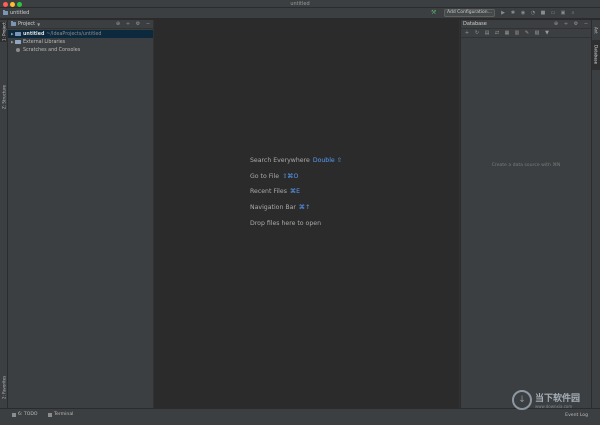  Describe the element at coordinates (5, 12) in the screenshot. I see `project-folder-icon` at that location.